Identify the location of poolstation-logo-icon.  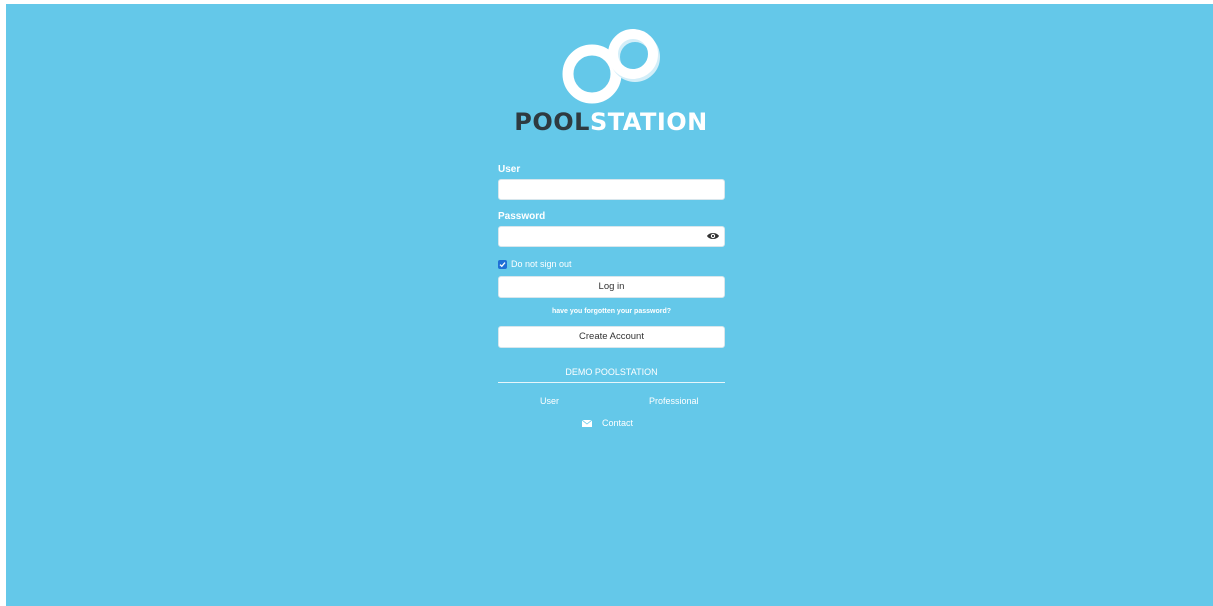
(611, 66).